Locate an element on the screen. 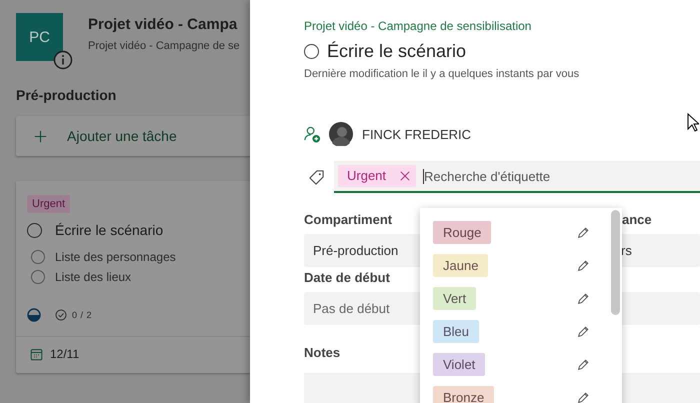 This screenshot has height=403, width=700. modified-info: Dernière modification le il y a quelques instants par vous is located at coordinates (442, 74).